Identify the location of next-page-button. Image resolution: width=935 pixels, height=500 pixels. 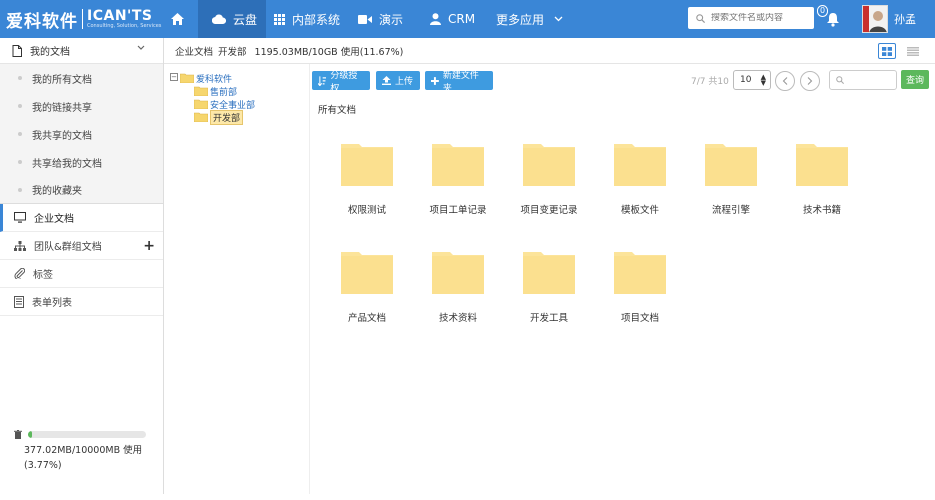
(810, 81).